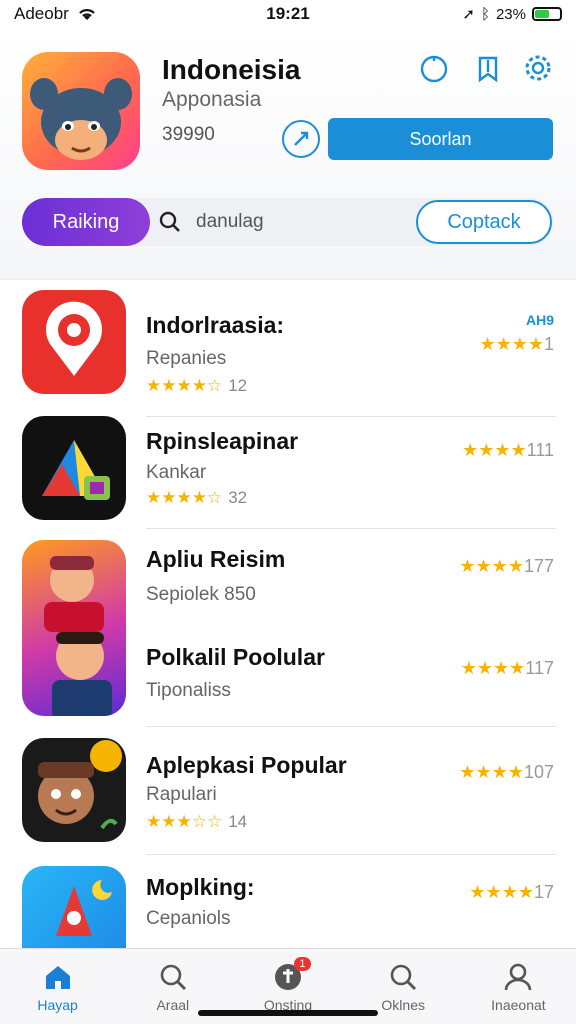 This screenshot has width=576, height=1024. What do you see at coordinates (540, 450) in the screenshot?
I see `item-side-rating-count: 111` at bounding box center [540, 450].